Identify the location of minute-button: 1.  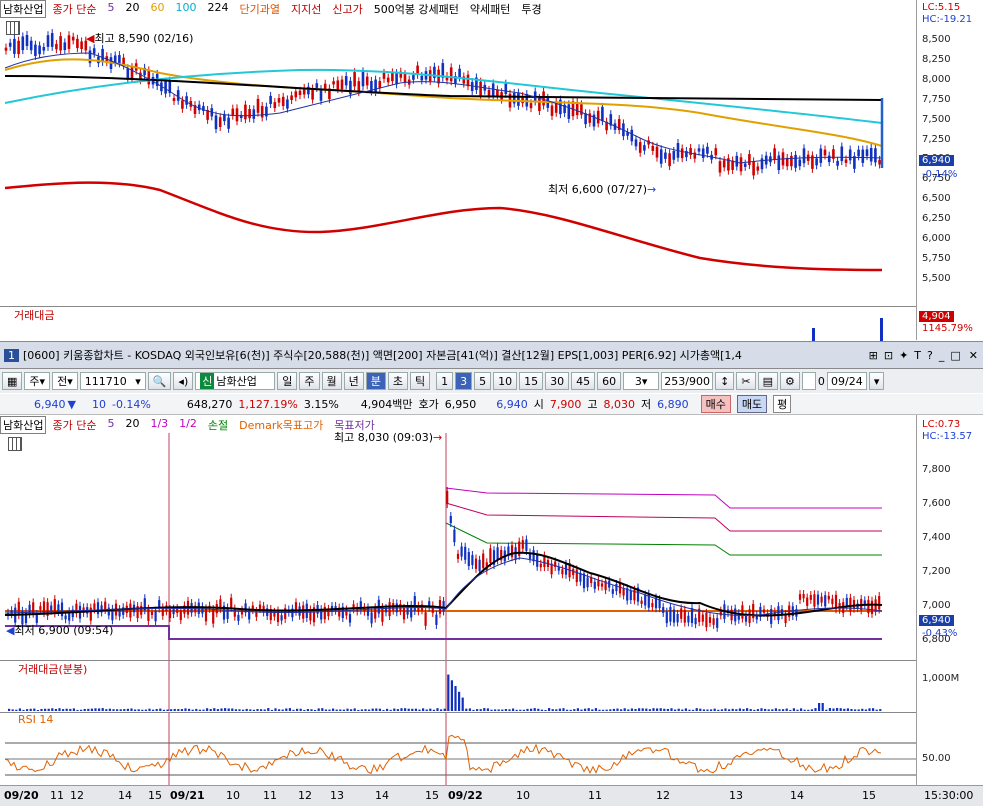
(445, 381).